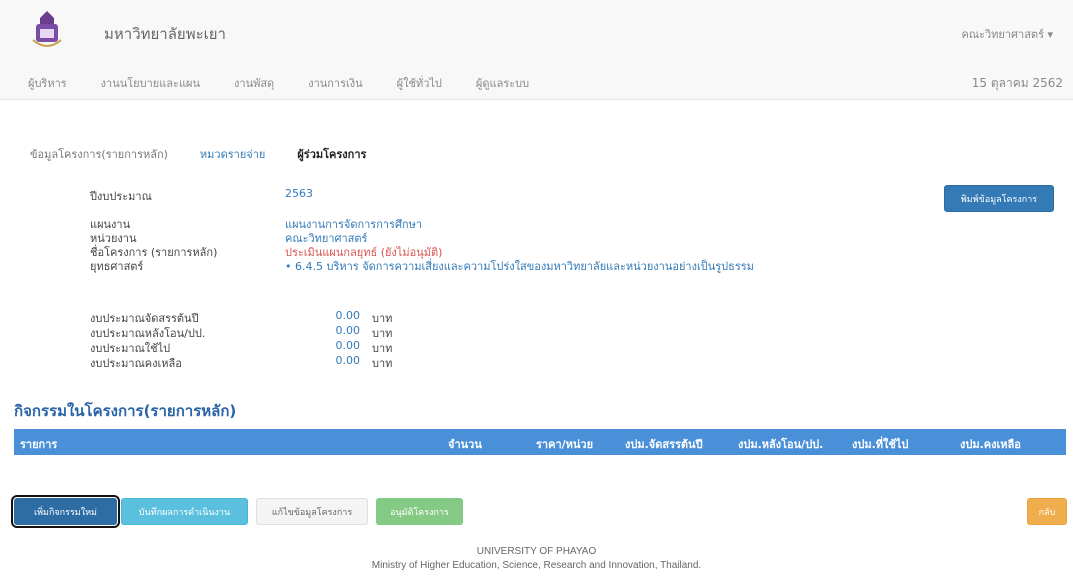  What do you see at coordinates (990, 444) in the screenshot?
I see `column-header-remaining-budget: งปม.คงเหลือ` at bounding box center [990, 444].